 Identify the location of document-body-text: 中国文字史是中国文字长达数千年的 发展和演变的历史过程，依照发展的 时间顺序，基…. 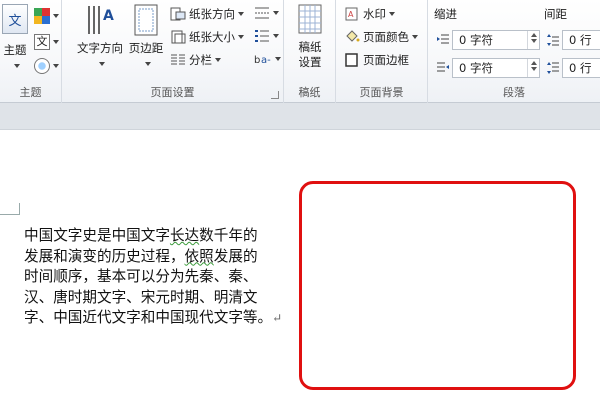
(159, 277).